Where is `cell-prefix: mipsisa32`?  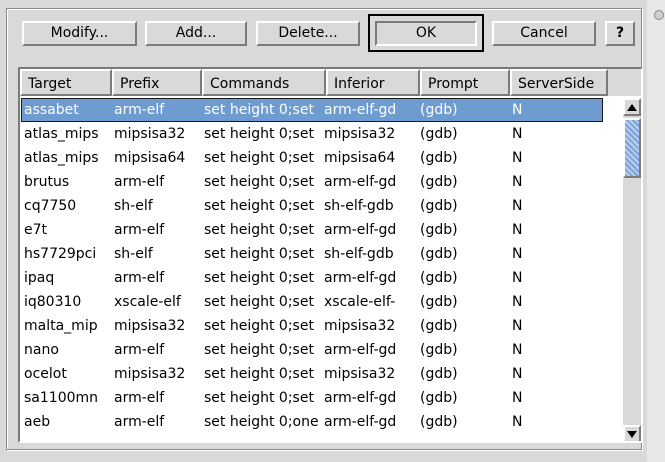
cell-prefix: mipsisa32 is located at coordinates (150, 134).